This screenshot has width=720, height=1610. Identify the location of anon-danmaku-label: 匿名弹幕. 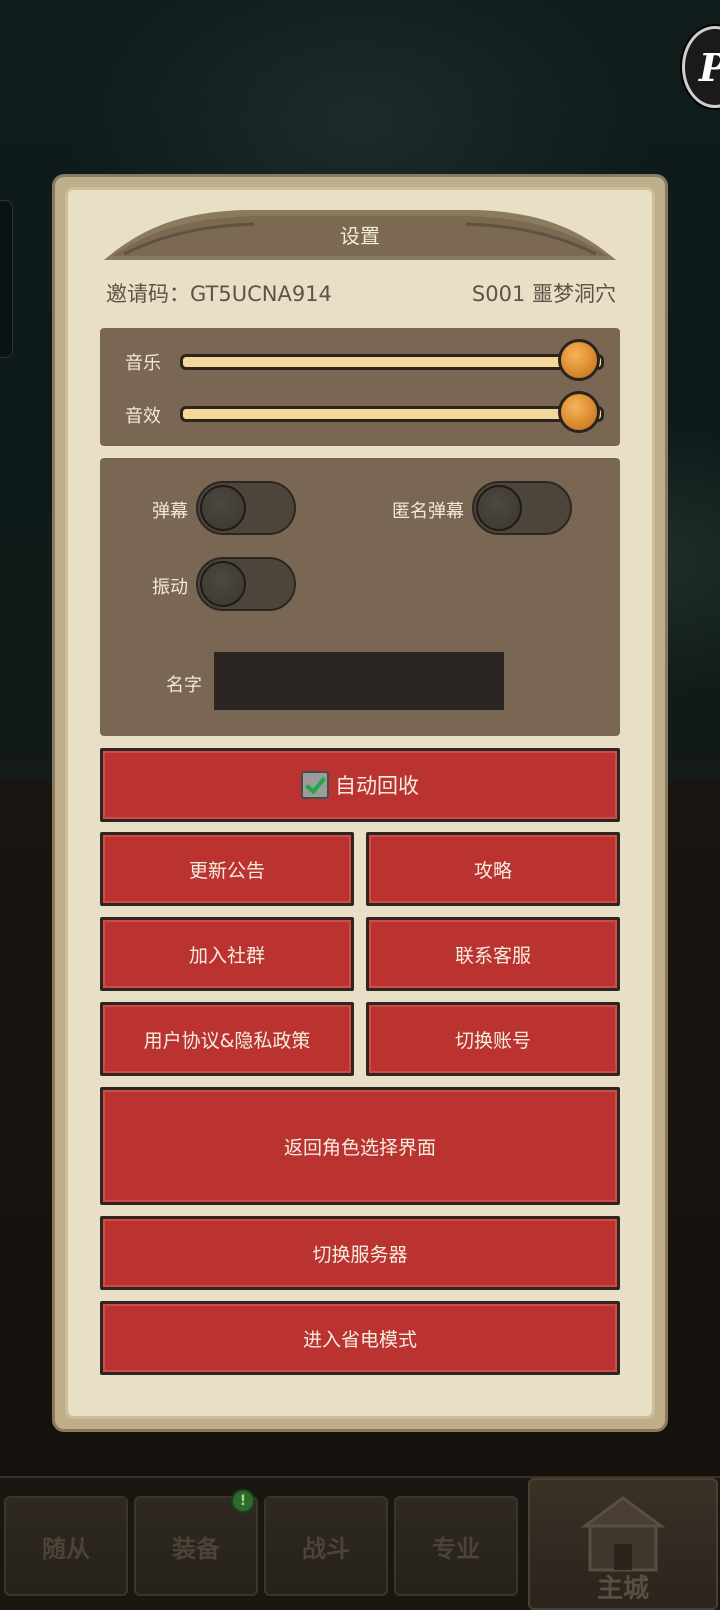
(428, 511).